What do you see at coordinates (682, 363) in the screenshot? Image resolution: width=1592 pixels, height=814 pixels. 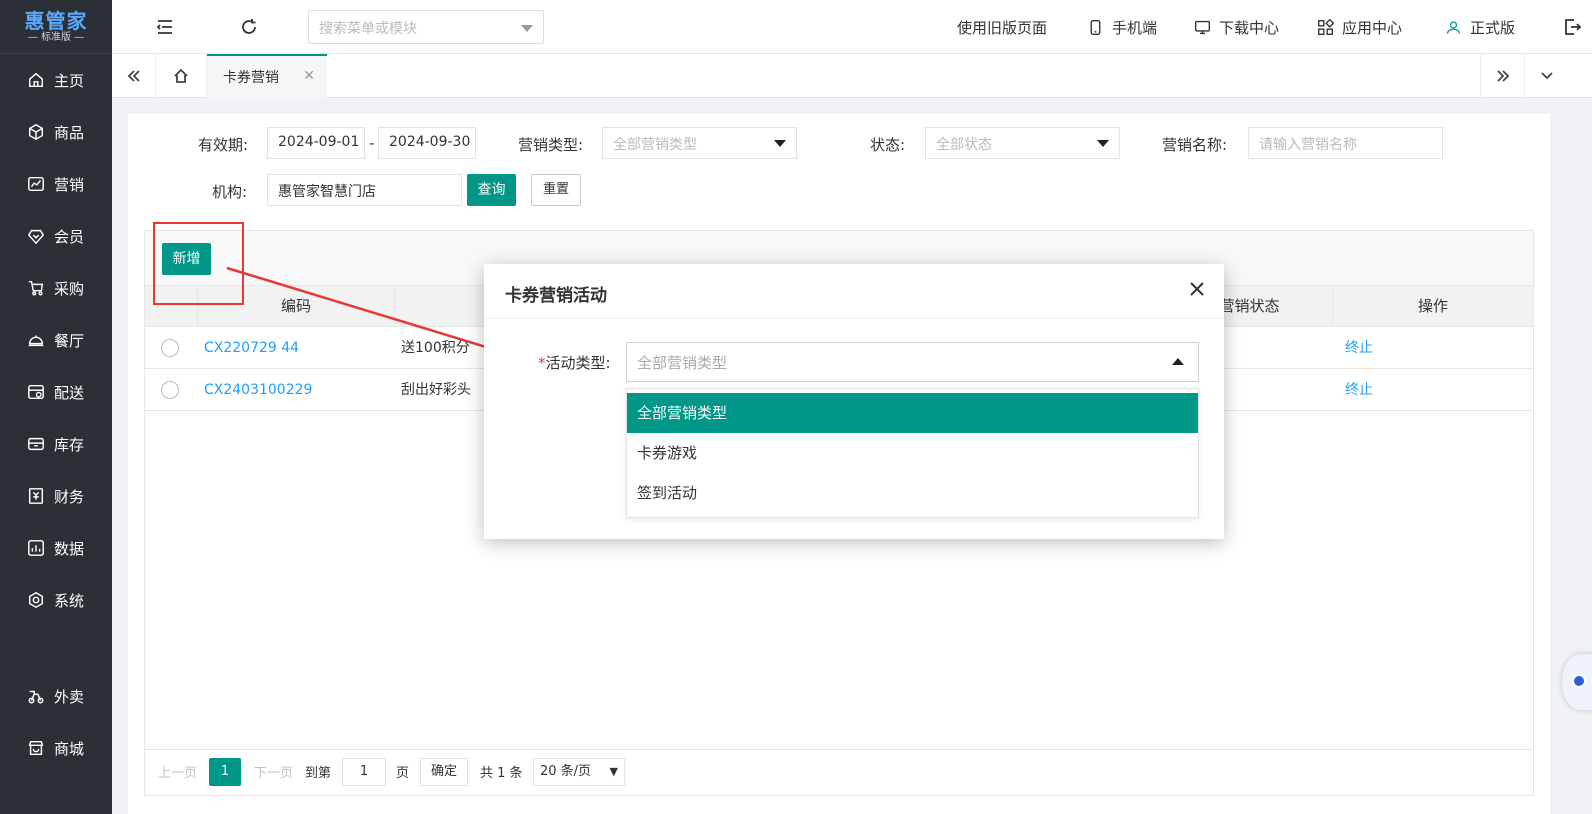 I see `activity-type-placeholder: 全部营销类型` at bounding box center [682, 363].